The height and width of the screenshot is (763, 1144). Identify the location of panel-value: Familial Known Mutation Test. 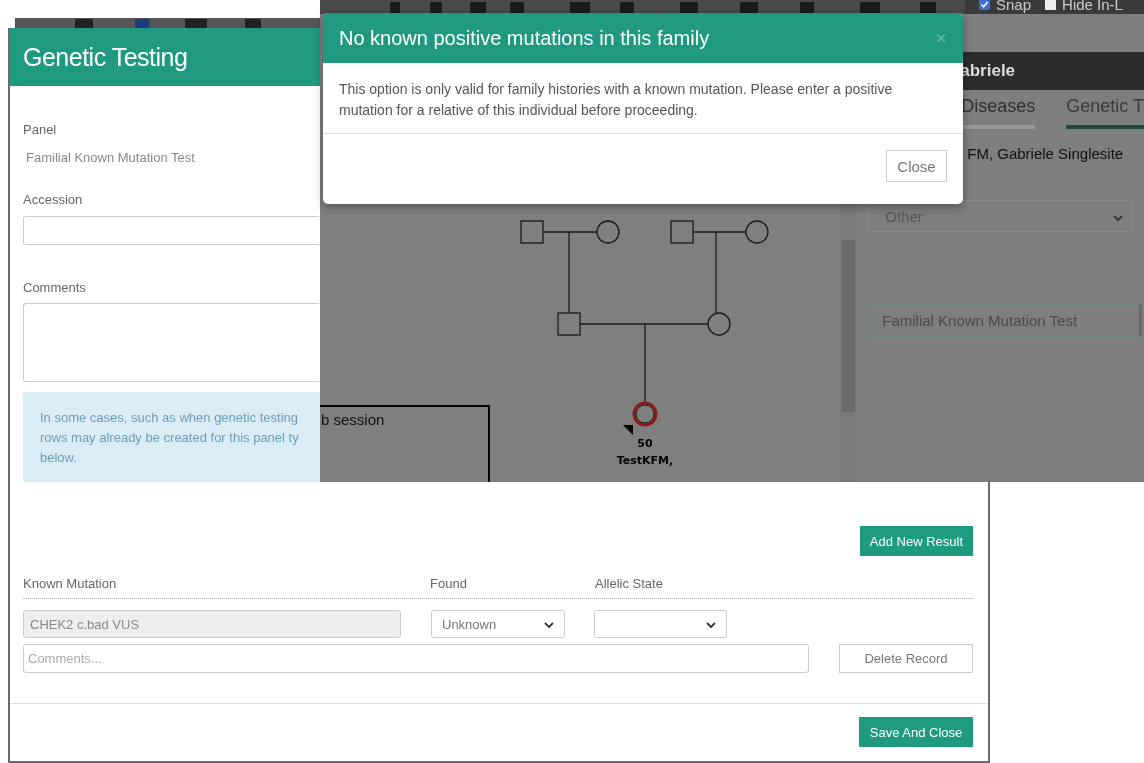
(110, 158).